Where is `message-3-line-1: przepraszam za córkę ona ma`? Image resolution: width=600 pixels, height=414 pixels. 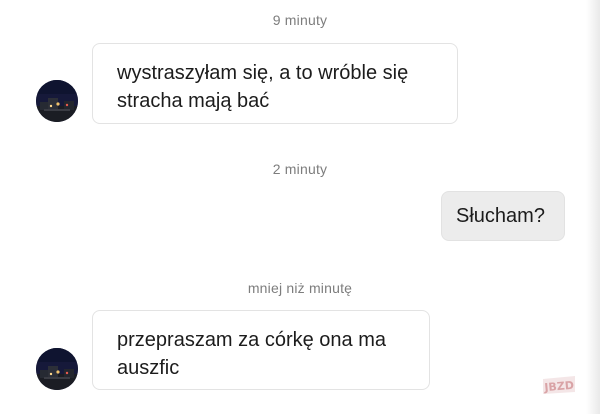
message-3-line-1: przepraszam za córkę ona ma is located at coordinates (252, 340).